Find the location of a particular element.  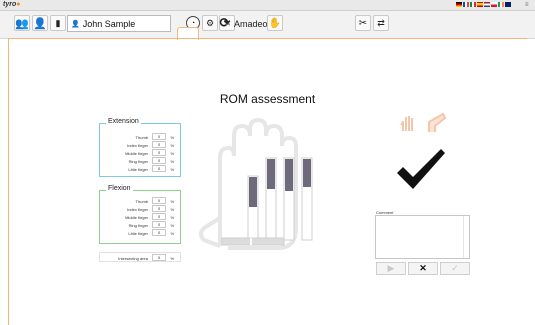

flexion-row-ring: Ring finger 0 % is located at coordinates (140, 225).